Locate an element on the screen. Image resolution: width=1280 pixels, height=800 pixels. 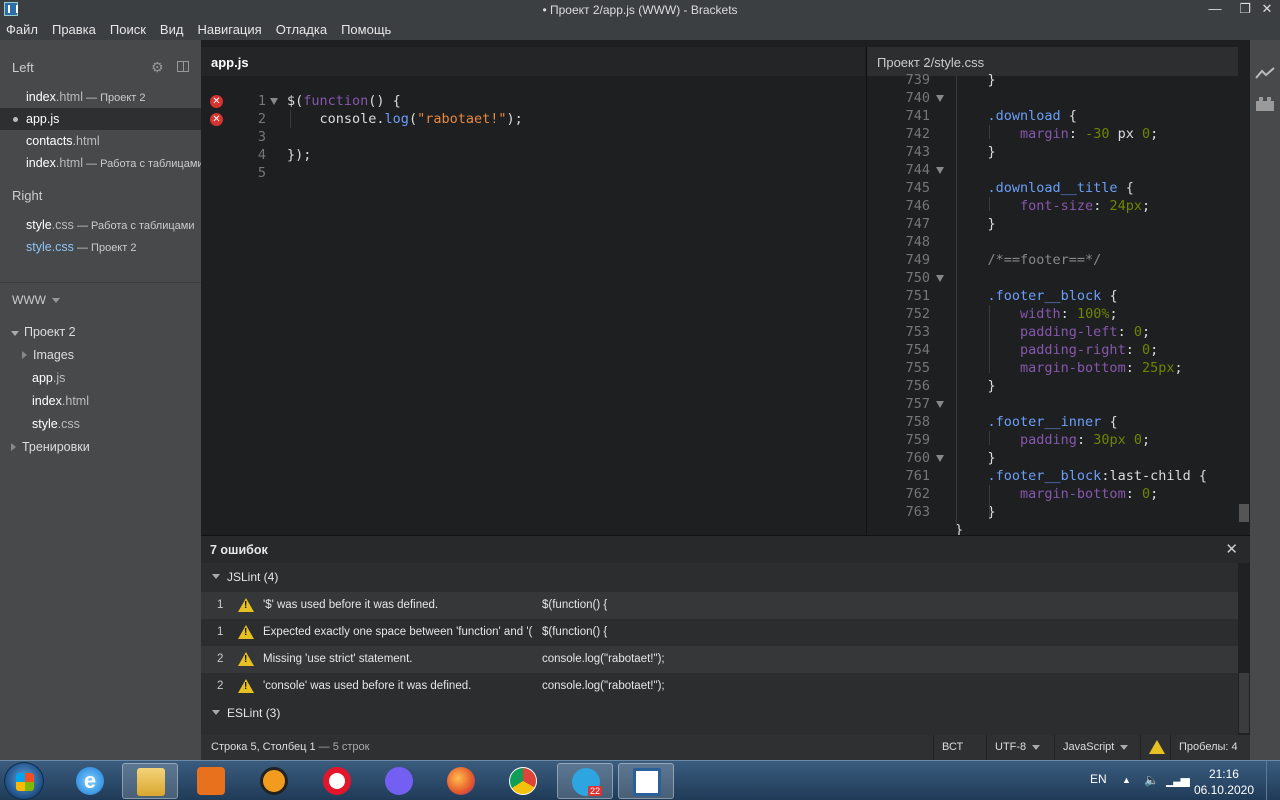
close-window-button: ✕ is located at coordinates (1266, 10).